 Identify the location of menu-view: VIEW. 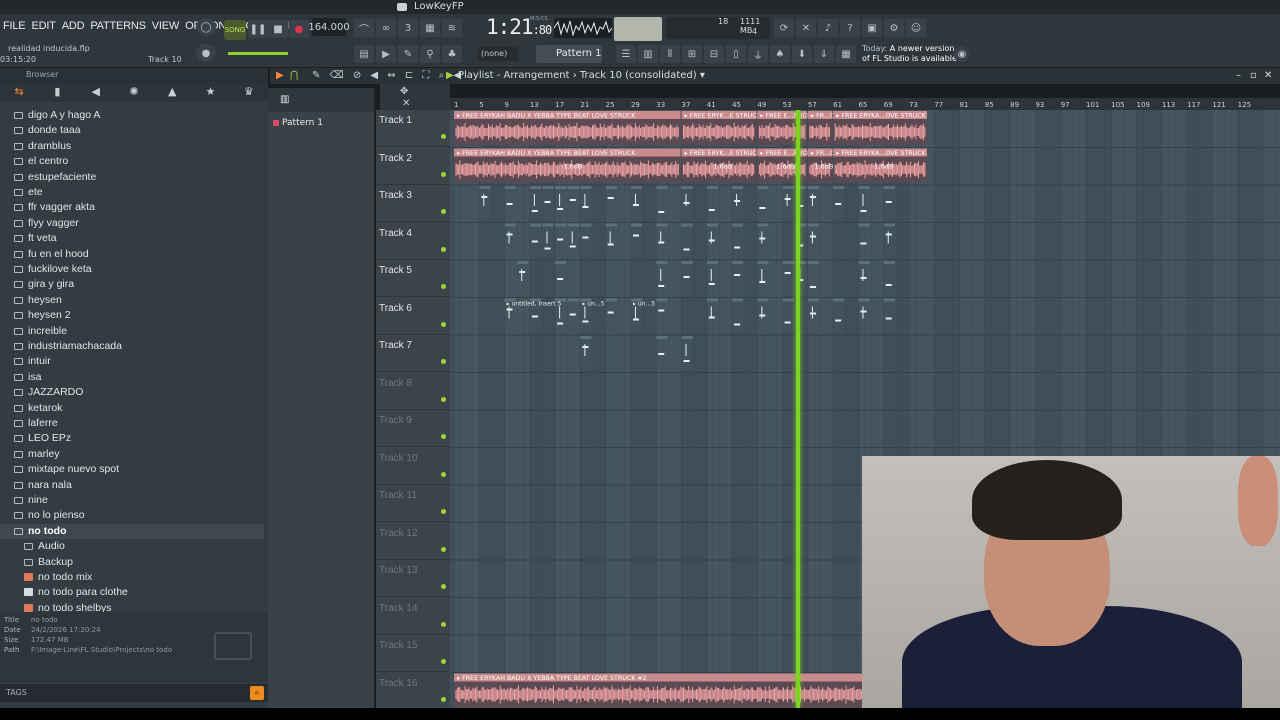
(165, 26).